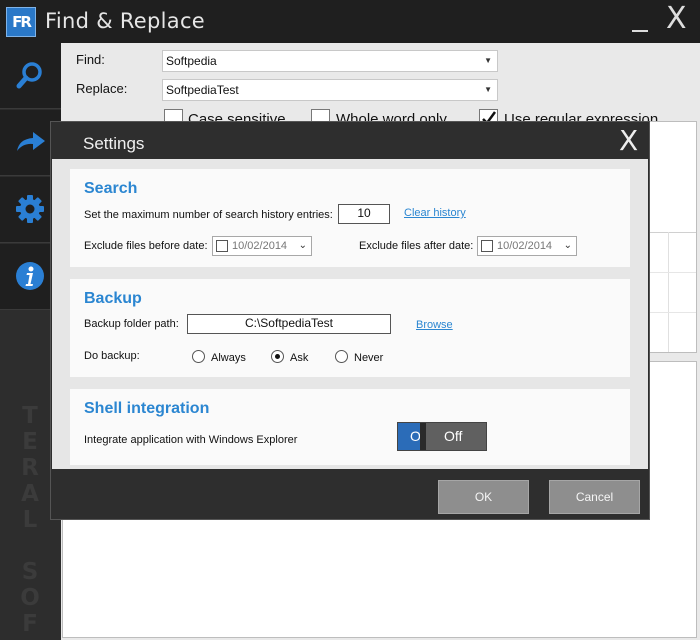 The image size is (700, 640). Describe the element at coordinates (21, 22) in the screenshot. I see `app-logo: FR` at that location.